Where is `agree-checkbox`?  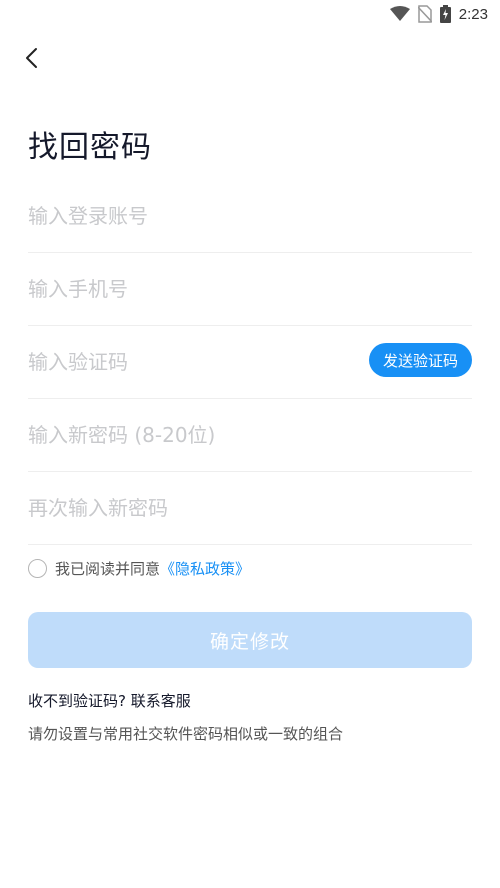 agree-checkbox is located at coordinates (37, 568).